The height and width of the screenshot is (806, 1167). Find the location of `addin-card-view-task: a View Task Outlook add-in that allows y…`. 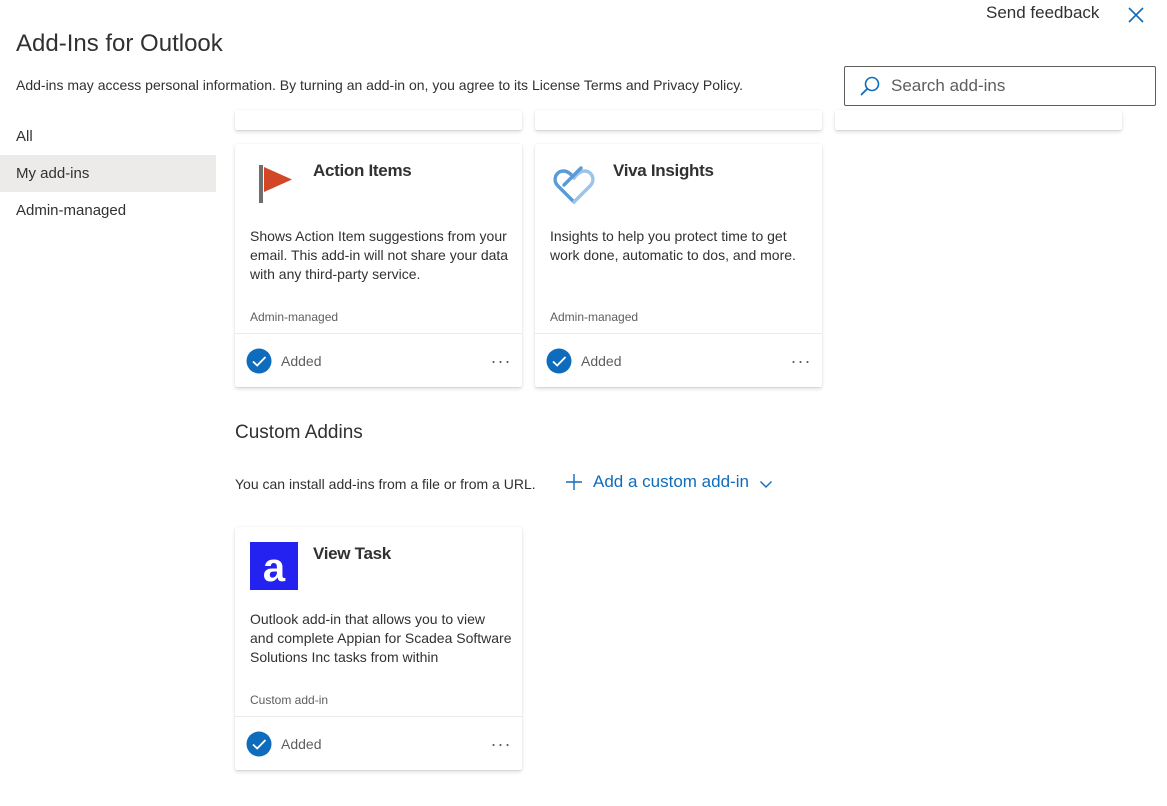

addin-card-view-task: a View Task Outlook add-in that allows y… is located at coordinates (378, 648).